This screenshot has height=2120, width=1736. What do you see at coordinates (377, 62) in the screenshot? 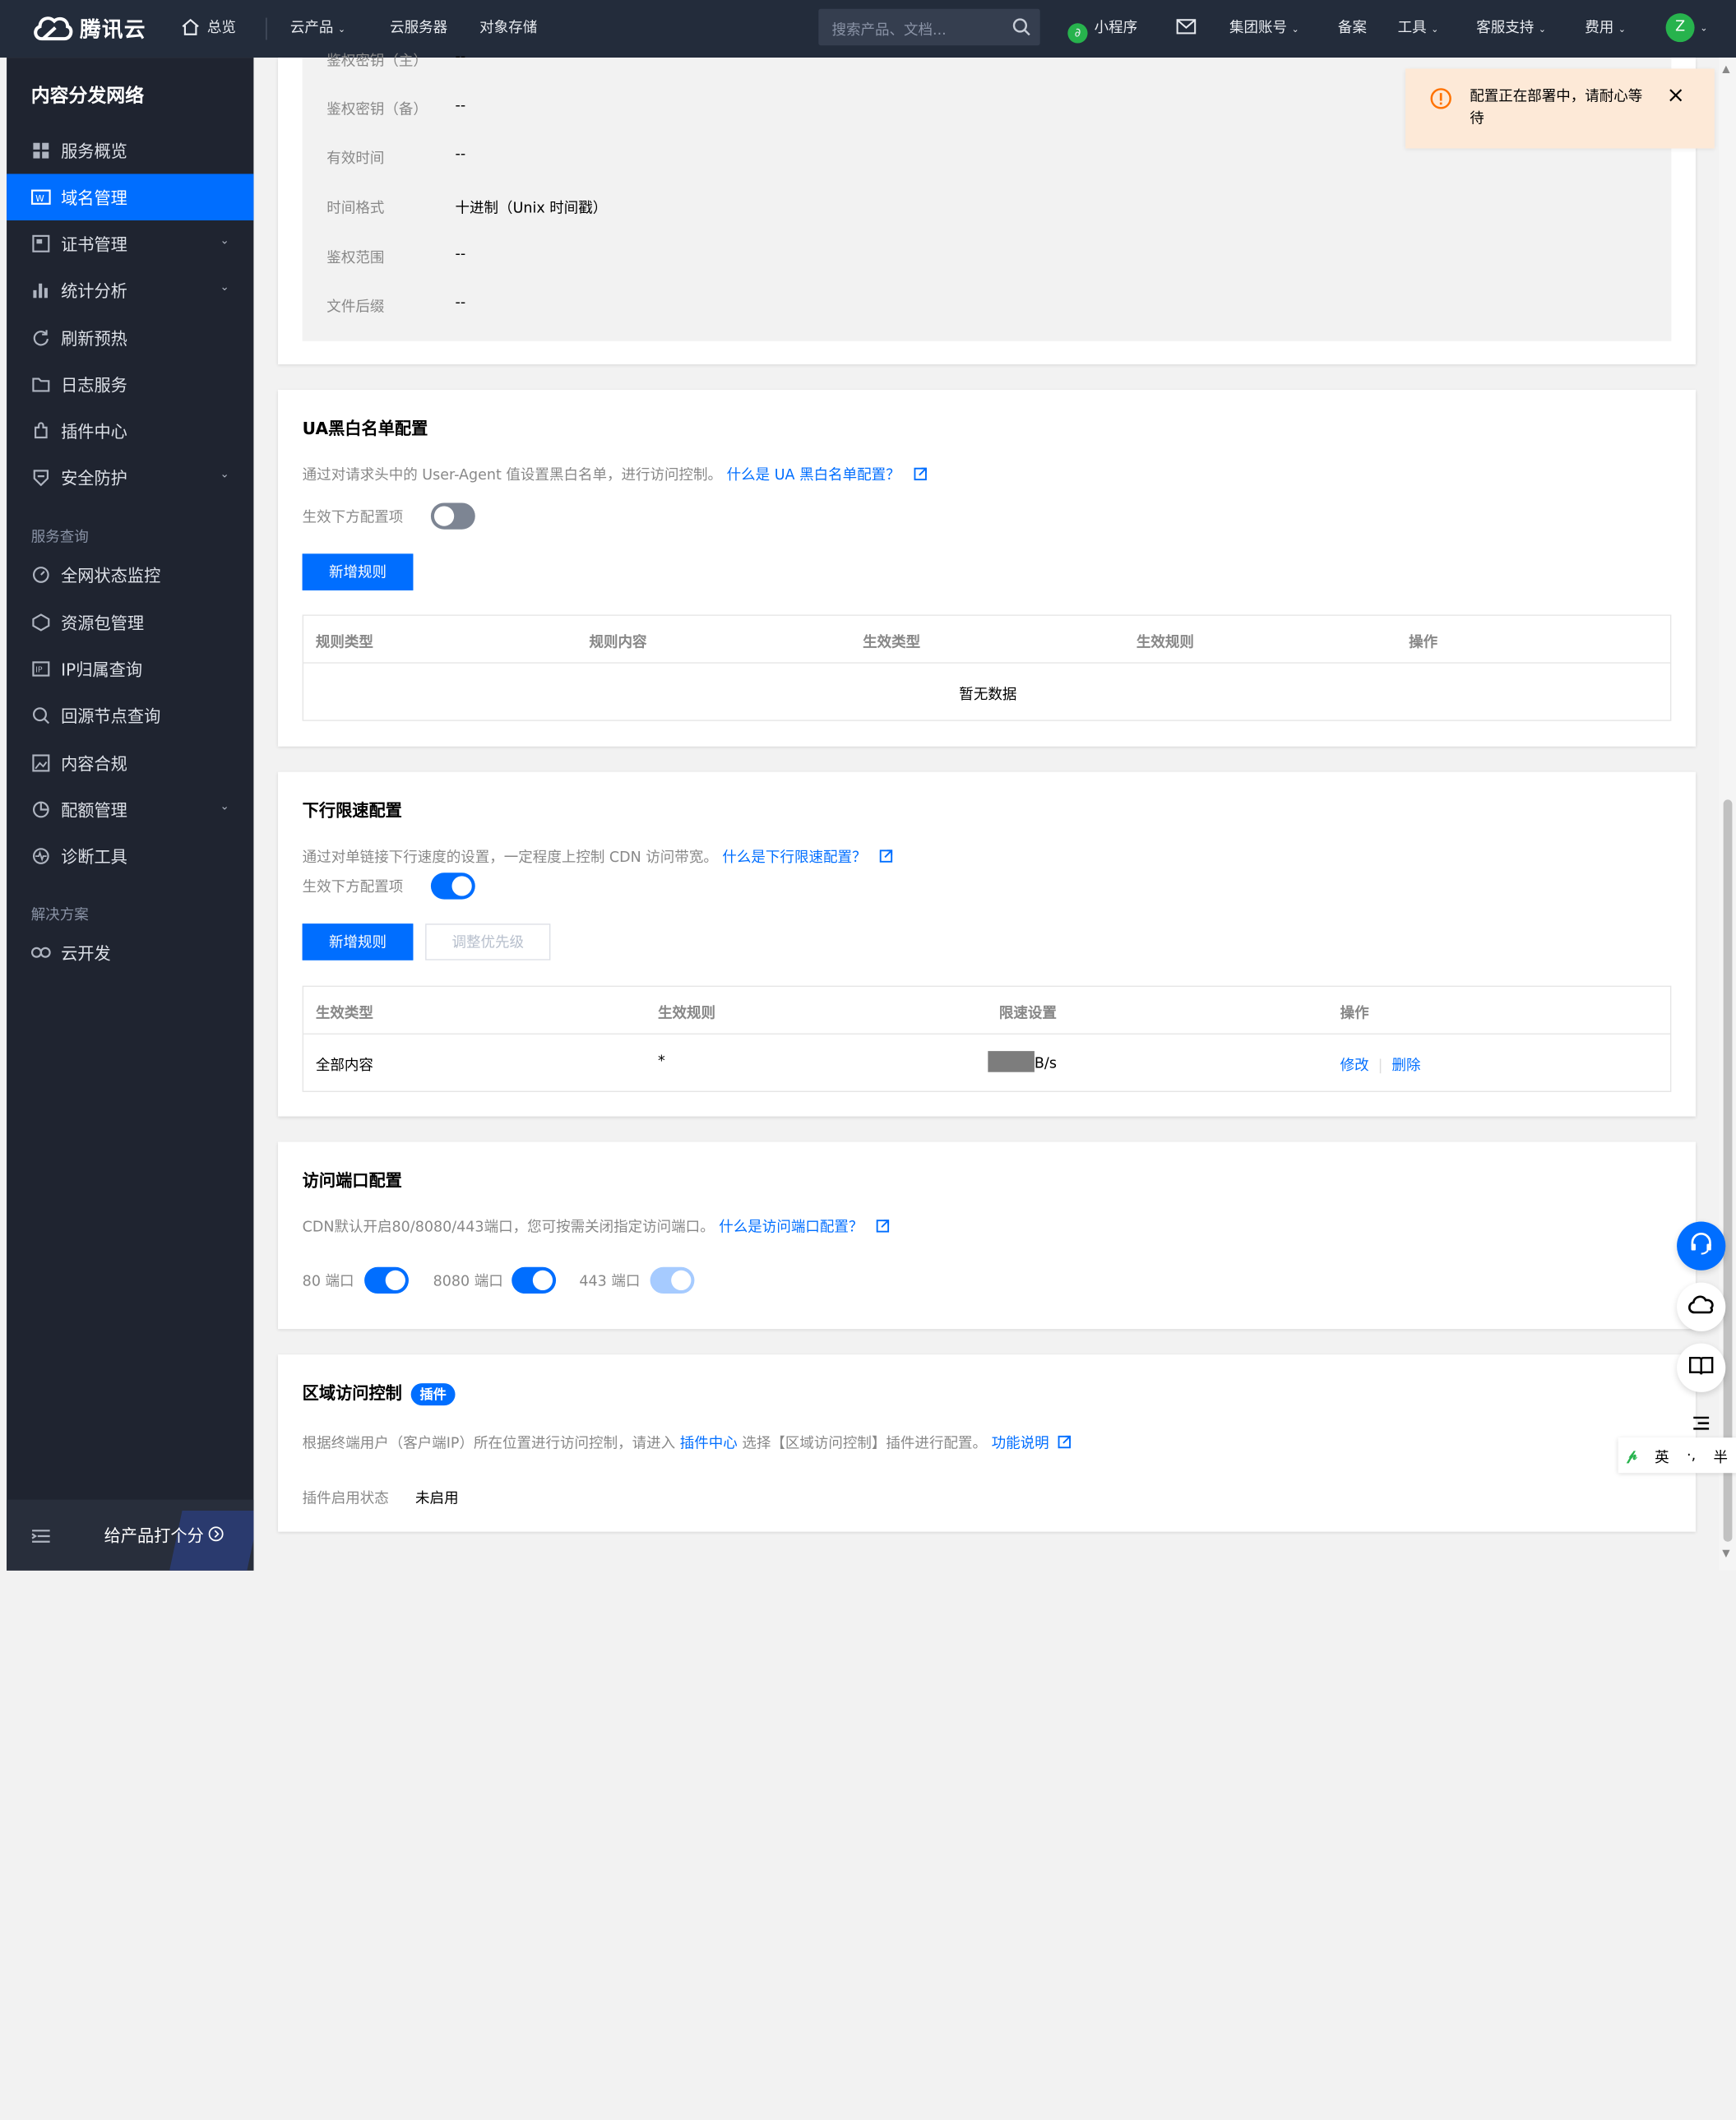
I see `auth-key-primary-label: 鉴权密钥（主）` at bounding box center [377, 62].